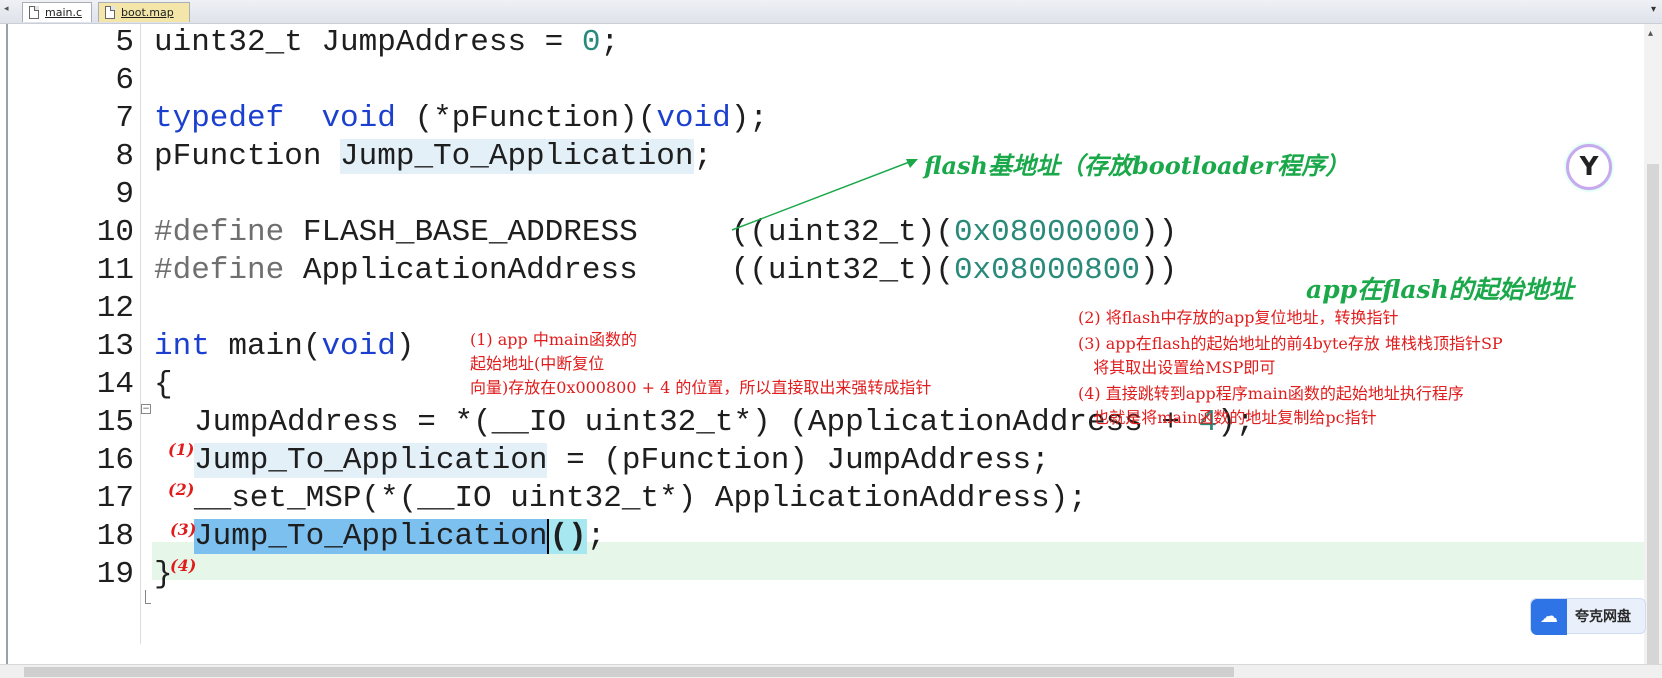 This screenshot has width=1662, height=678. Describe the element at coordinates (1589, 167) in the screenshot. I see `yuque-logo-icon: Y` at that location.